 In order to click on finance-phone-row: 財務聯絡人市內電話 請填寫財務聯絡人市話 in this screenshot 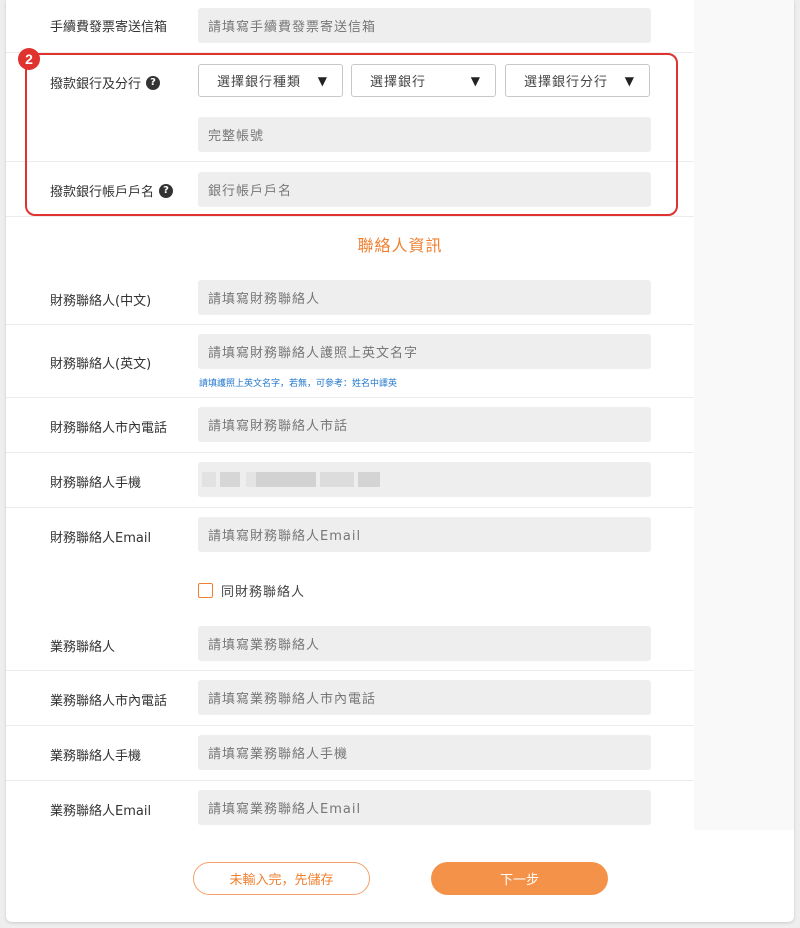, I will do `click(350, 425)`.